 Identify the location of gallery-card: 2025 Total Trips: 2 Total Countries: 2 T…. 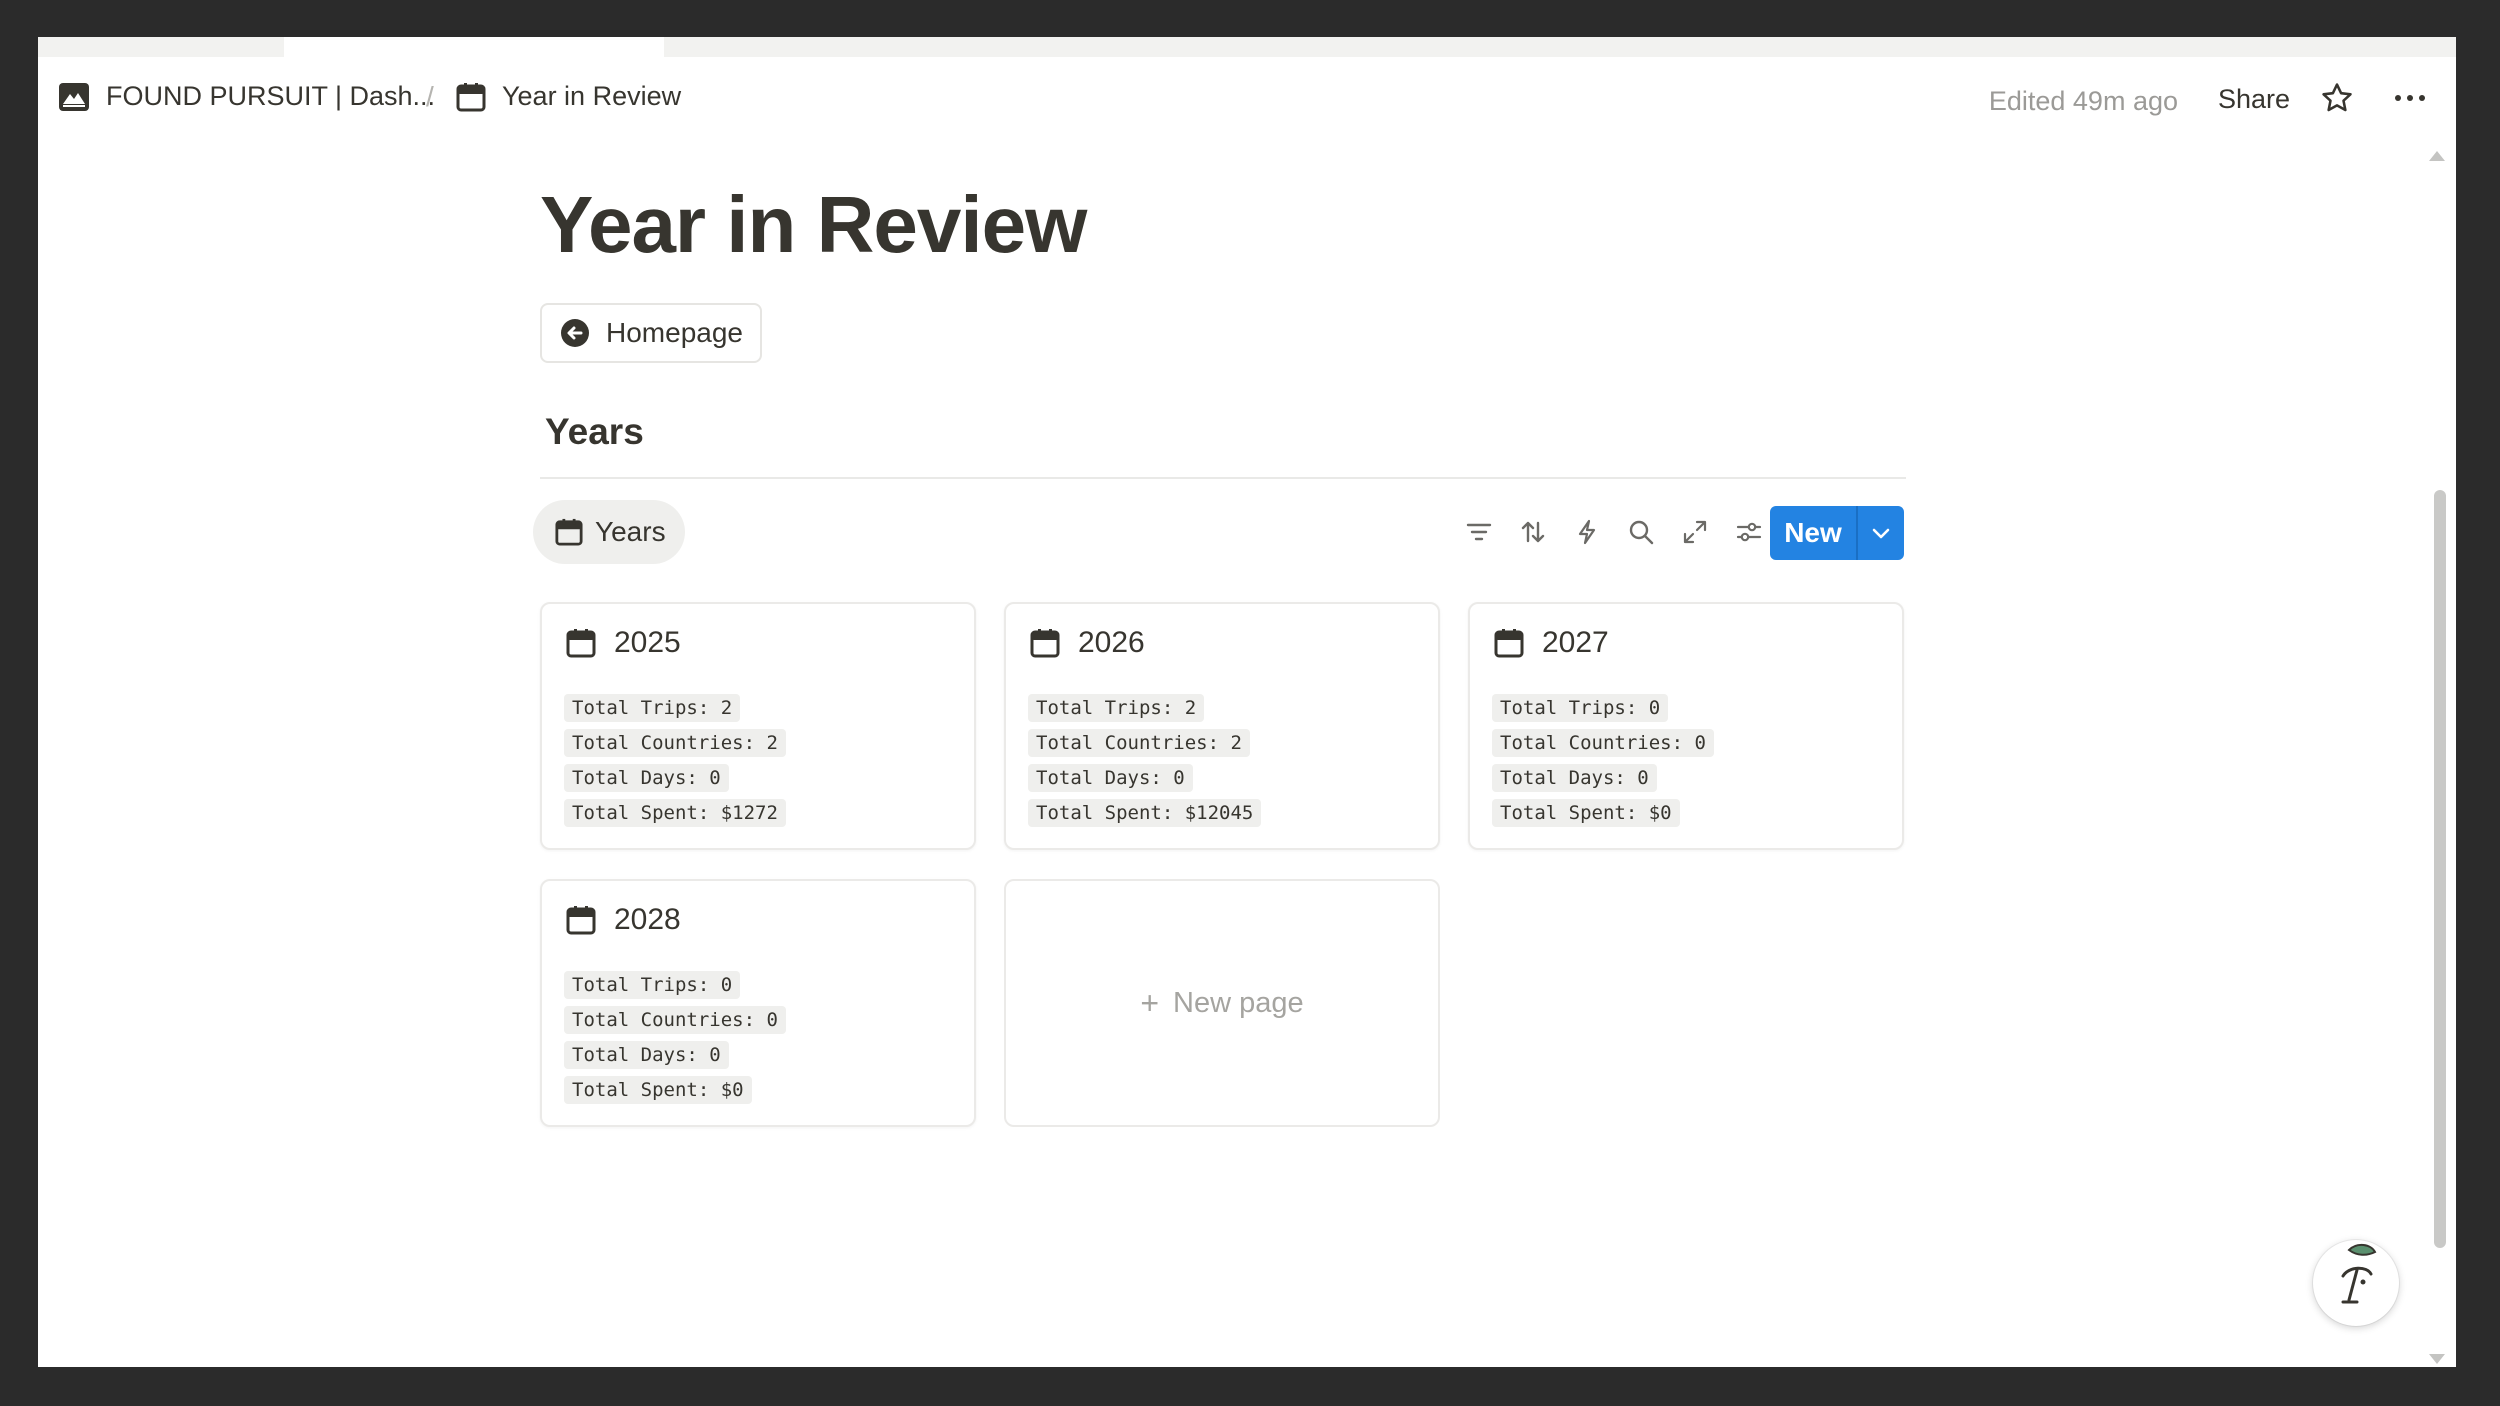
(758, 726).